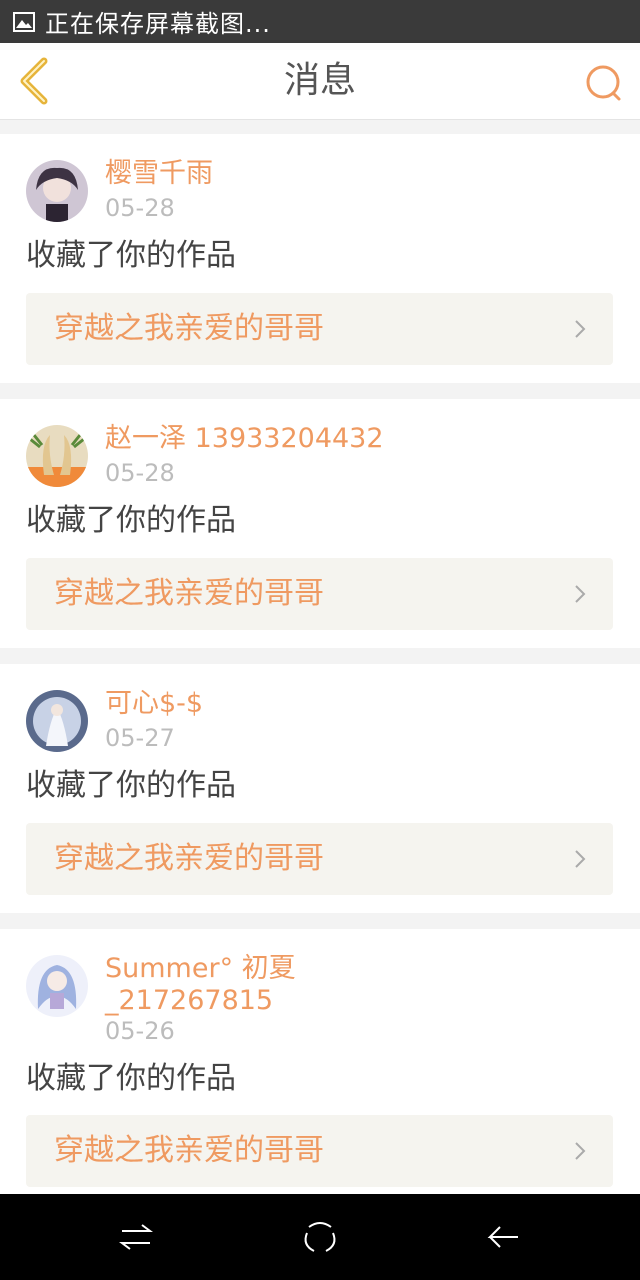  Describe the element at coordinates (255, 174) in the screenshot. I see `username: 樱雪千雨` at that location.